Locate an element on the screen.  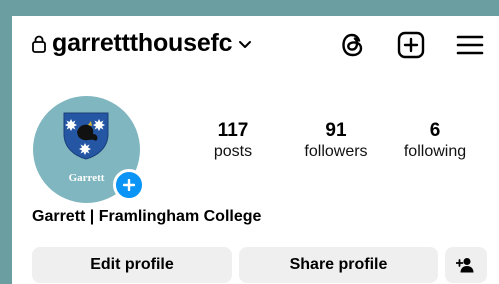
display-name: Garrett | Framlingham College is located at coordinates (147, 216).